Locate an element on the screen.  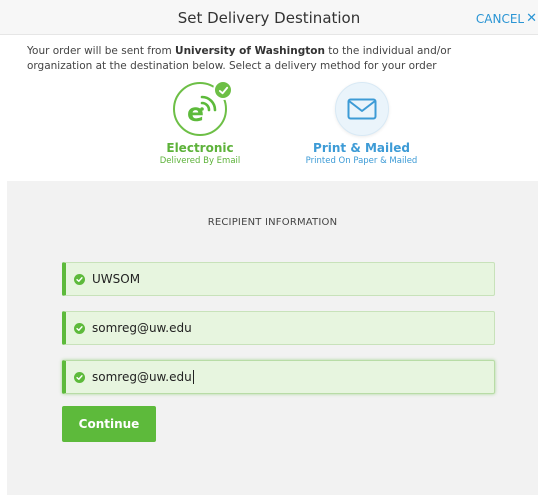
dialog-title: Set Delivery Destination is located at coordinates (269, 18).